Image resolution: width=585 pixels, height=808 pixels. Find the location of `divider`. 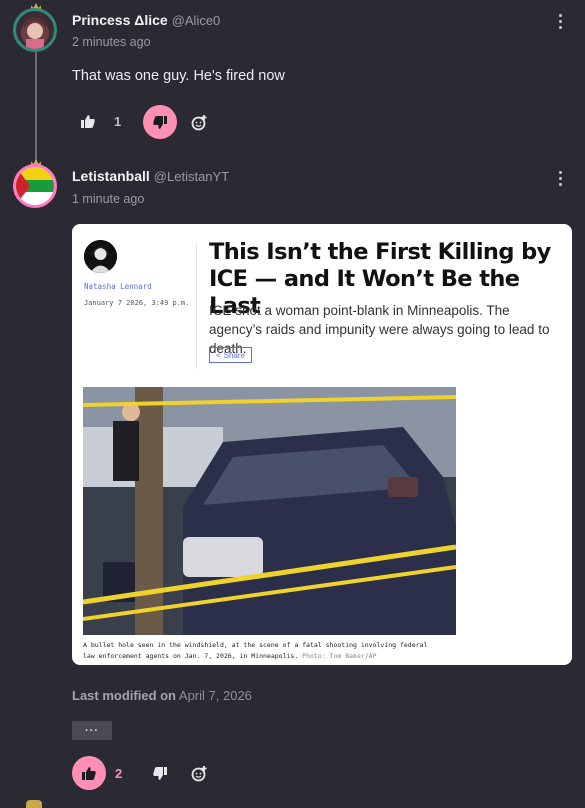

divider is located at coordinates (196, 306).